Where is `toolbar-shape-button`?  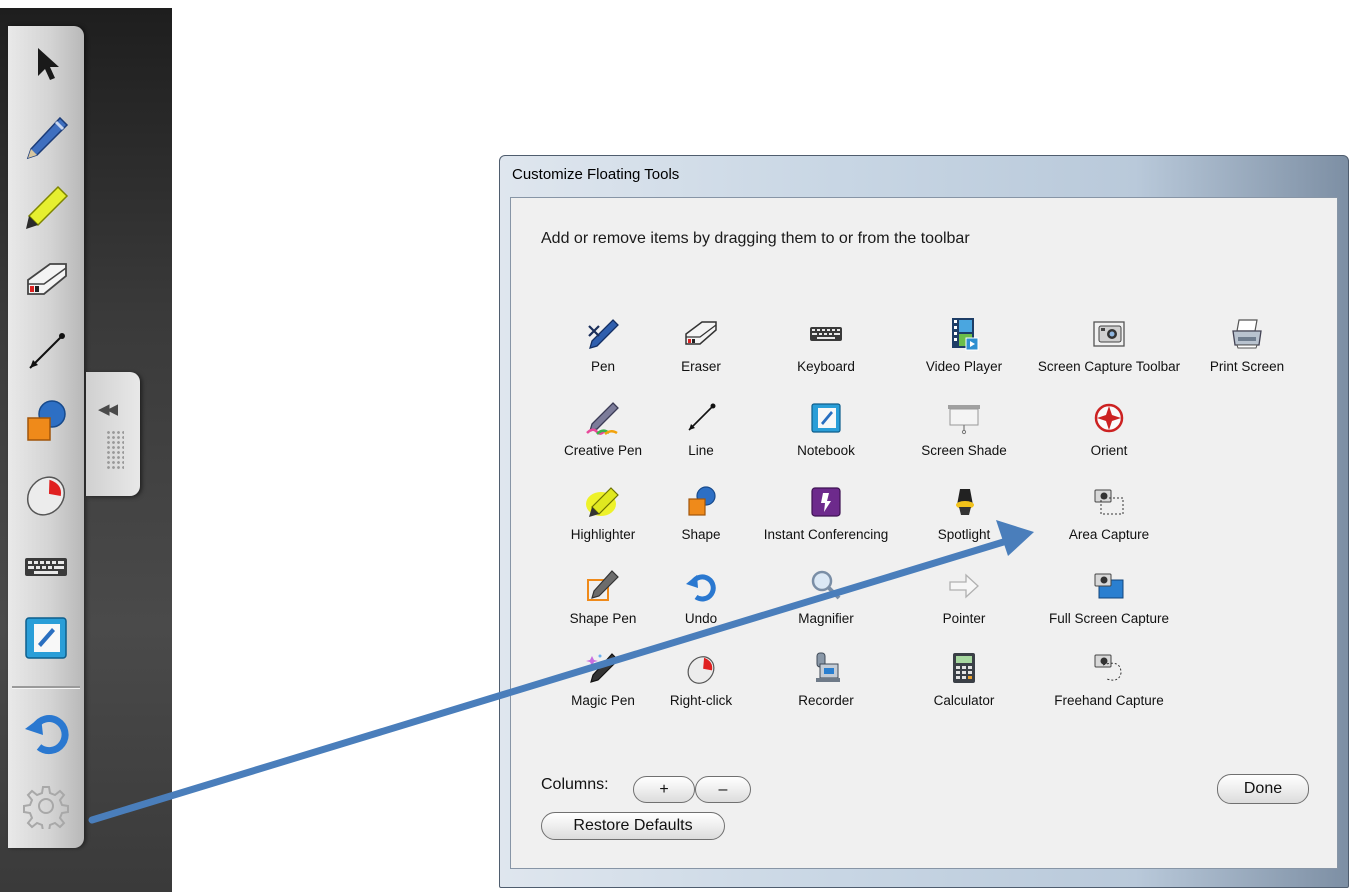
toolbar-shape-button is located at coordinates (46, 422).